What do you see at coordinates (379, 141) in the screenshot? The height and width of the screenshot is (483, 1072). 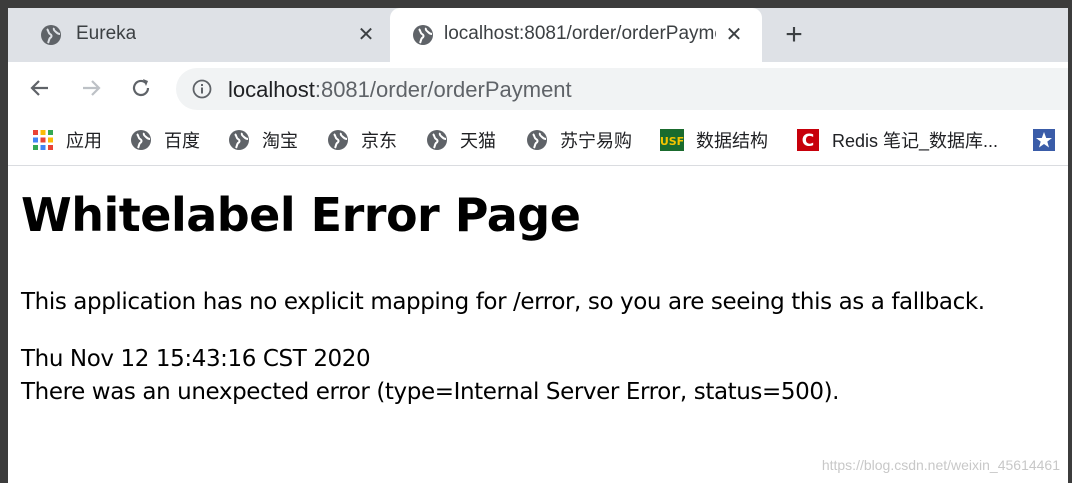 I see `bookmark-label: 京东` at bounding box center [379, 141].